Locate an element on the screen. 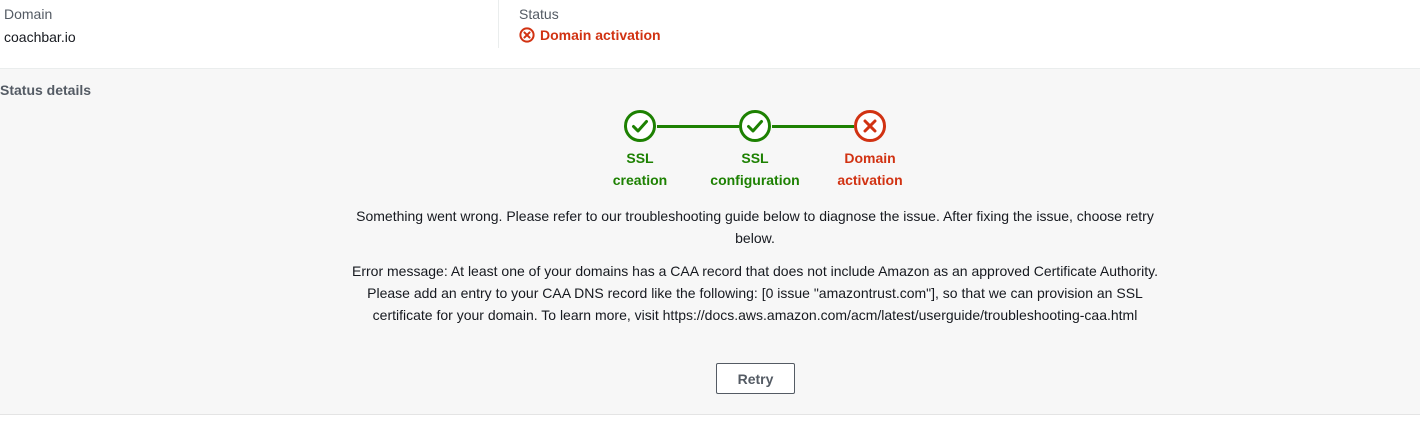 This screenshot has height=423, width=1420. retry-button: Retry is located at coordinates (755, 378).